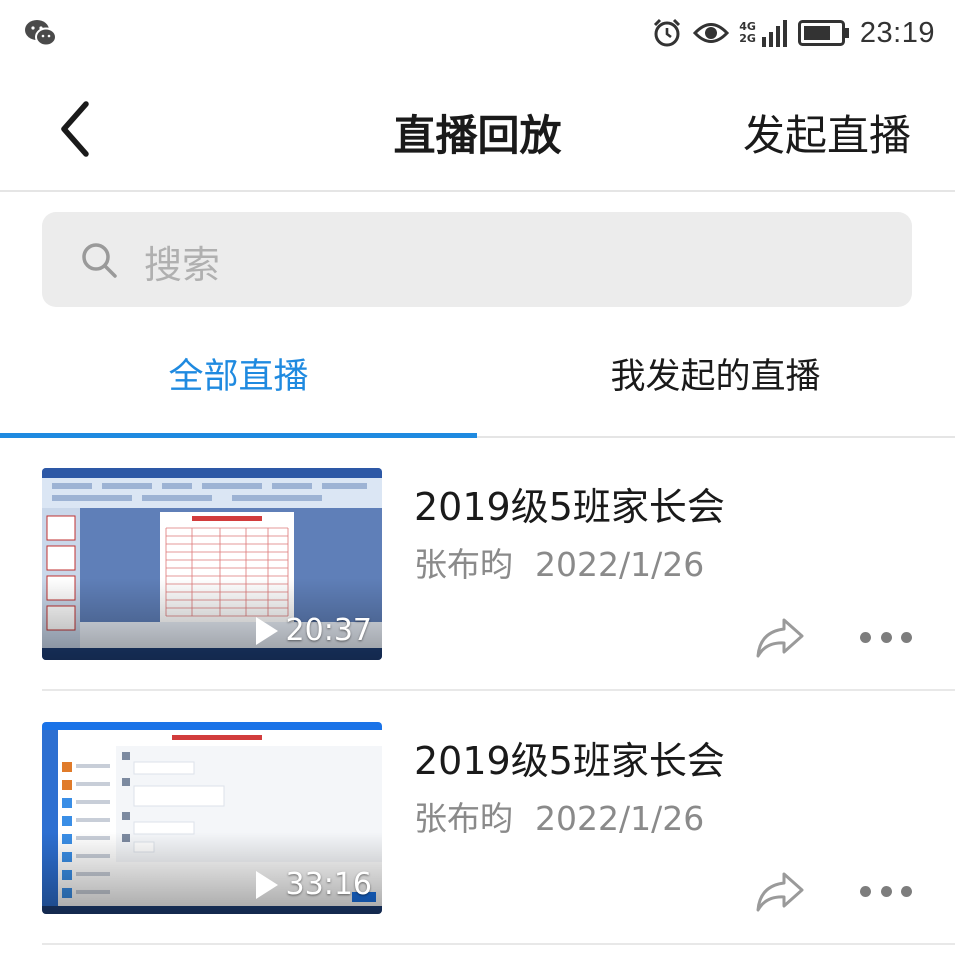  Describe the element at coordinates (823, 33) in the screenshot. I see `battery-icon` at that location.